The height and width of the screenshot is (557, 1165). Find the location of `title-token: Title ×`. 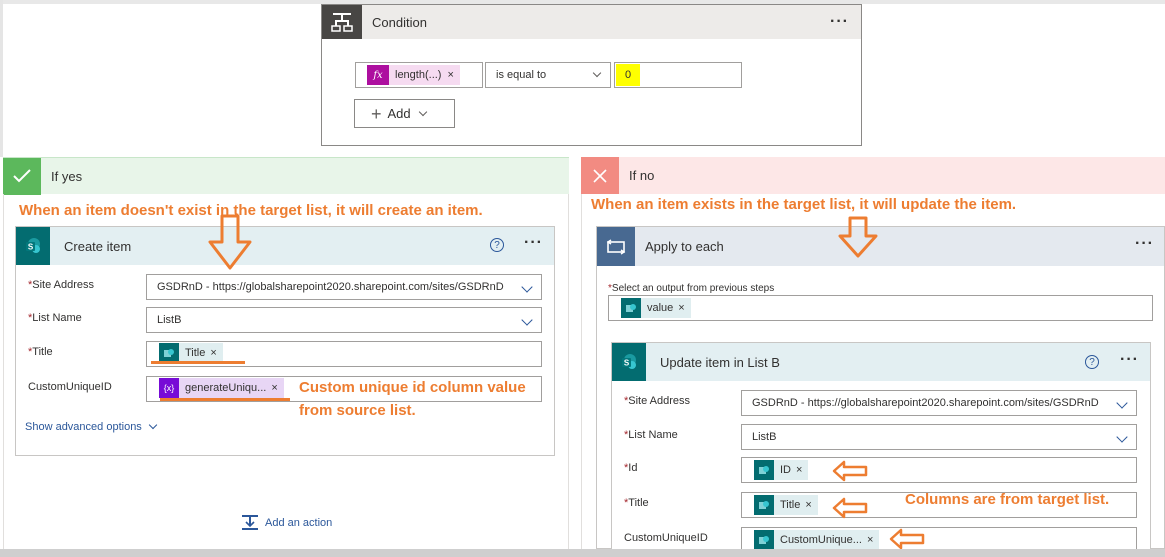

title-token: Title × is located at coordinates (191, 353).